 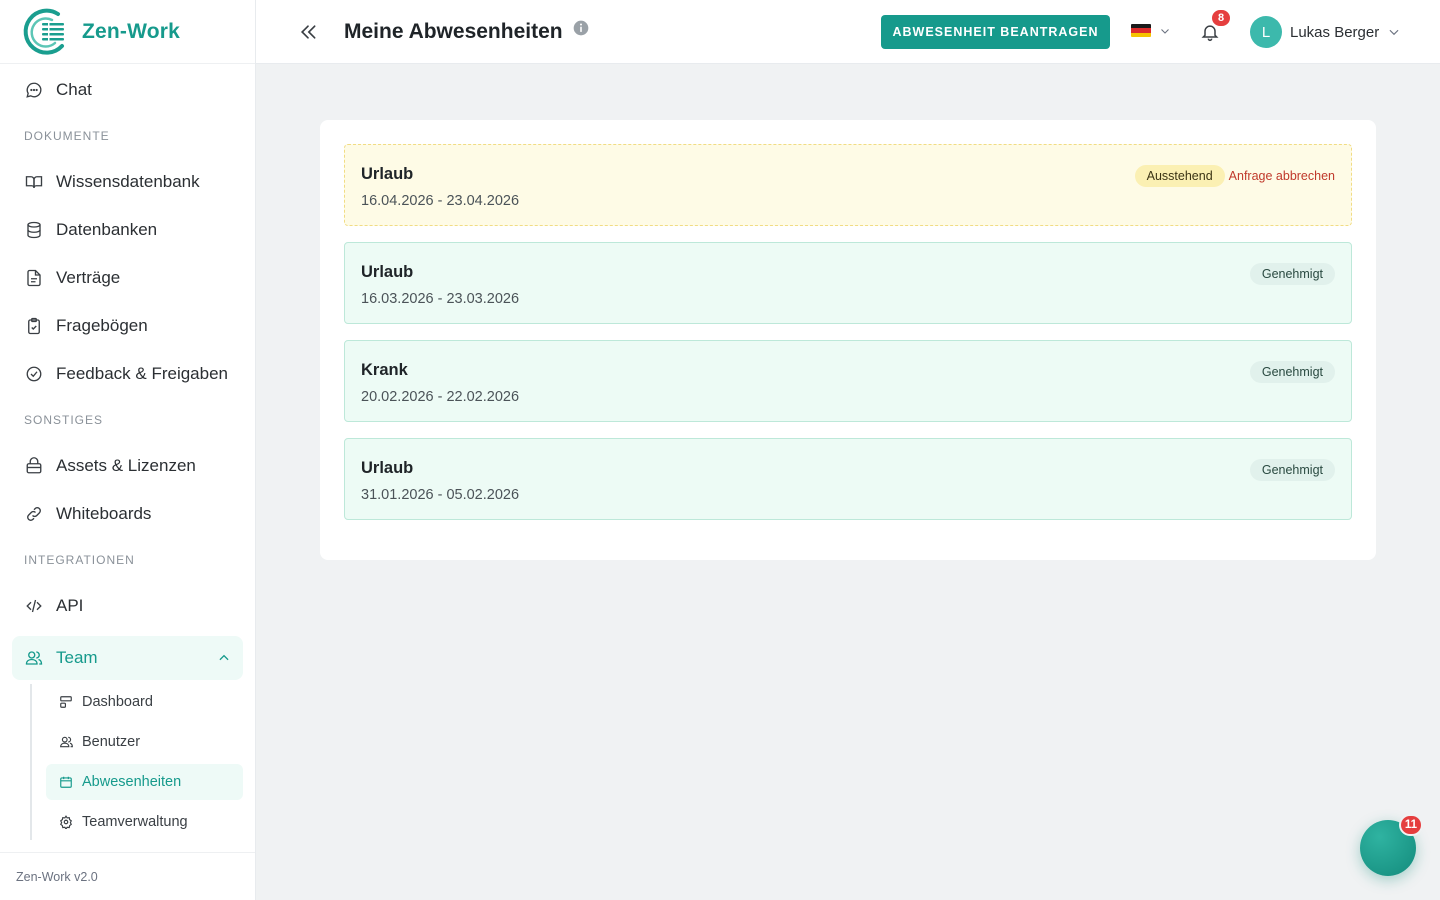 What do you see at coordinates (107, 229) in the screenshot?
I see `sidebar-item-label: Datenbanken` at bounding box center [107, 229].